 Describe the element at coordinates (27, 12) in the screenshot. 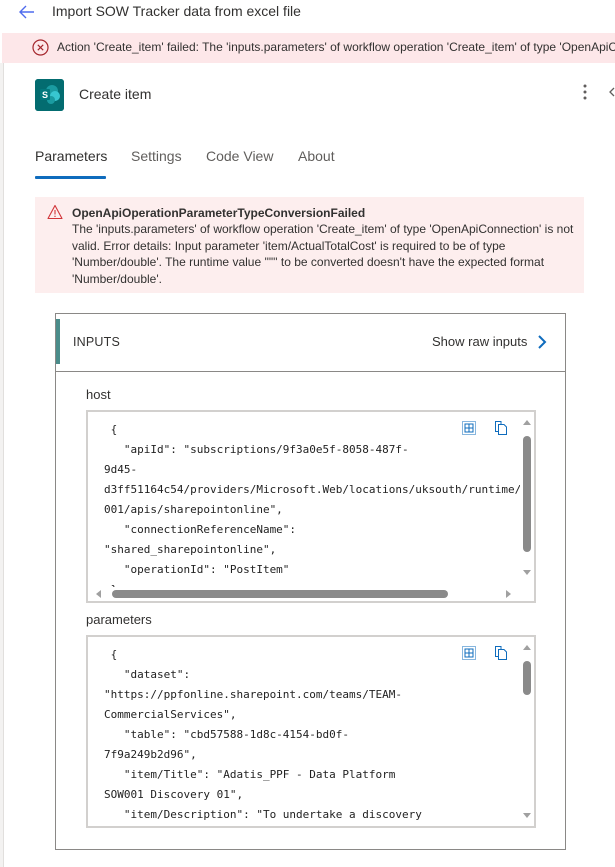

I see `arrow-left-icon` at that location.